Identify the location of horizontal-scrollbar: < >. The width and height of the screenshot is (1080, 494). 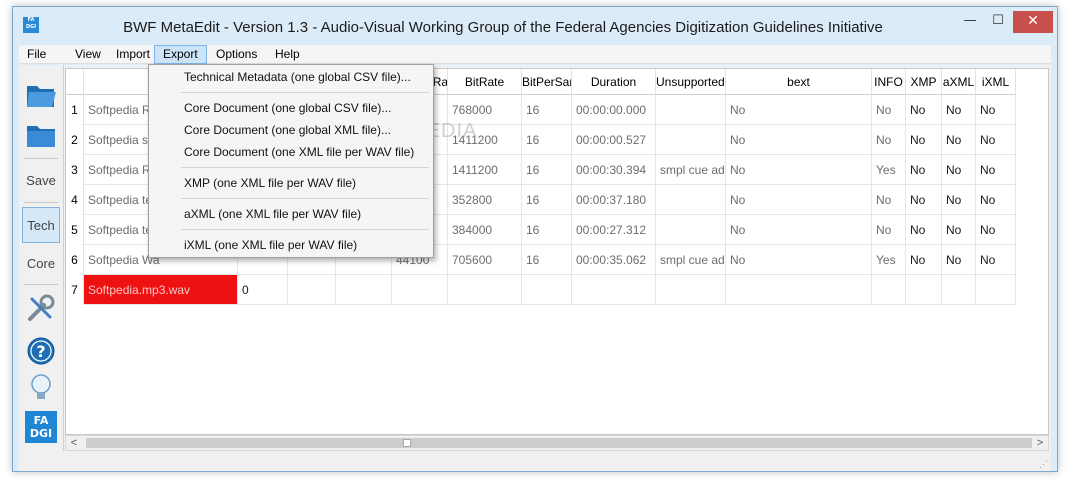
(557, 443).